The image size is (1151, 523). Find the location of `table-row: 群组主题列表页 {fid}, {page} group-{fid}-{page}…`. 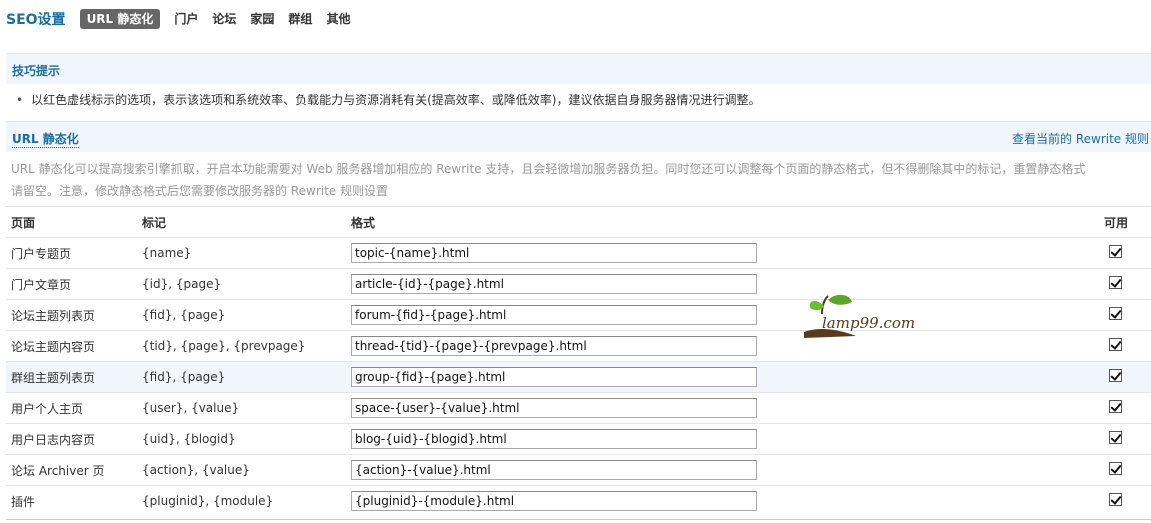

table-row: 群组主题列表页 {fid}, {page} group-{fid}-{page}… is located at coordinates (578, 377).